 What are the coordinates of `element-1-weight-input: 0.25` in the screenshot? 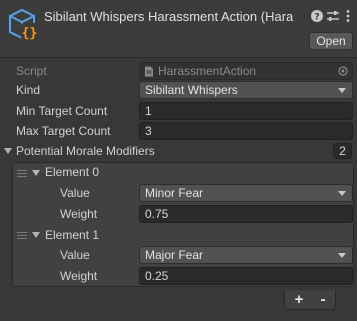 It's located at (246, 276).